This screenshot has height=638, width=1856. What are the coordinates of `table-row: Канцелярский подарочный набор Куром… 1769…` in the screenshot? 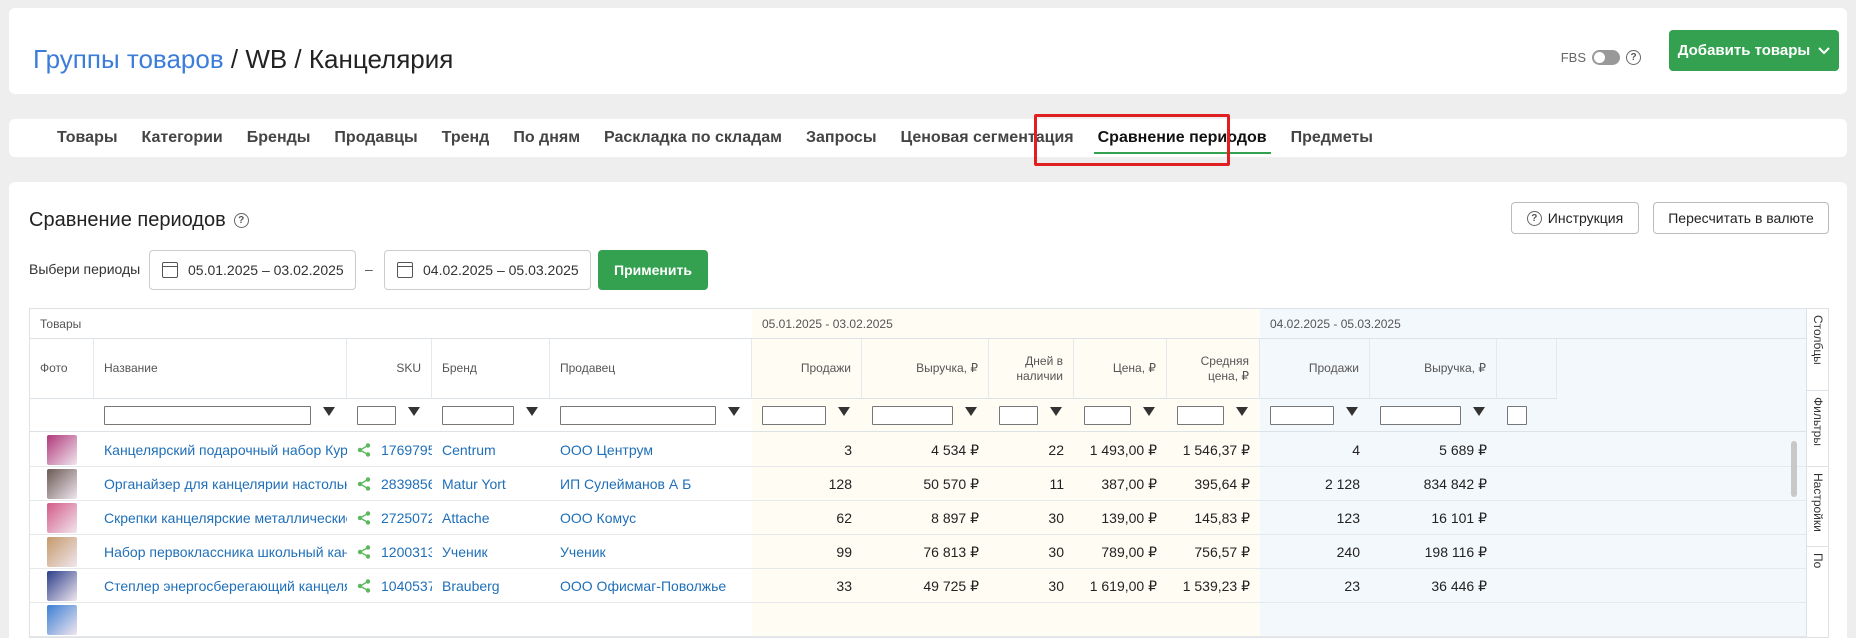 It's located at (919, 450).